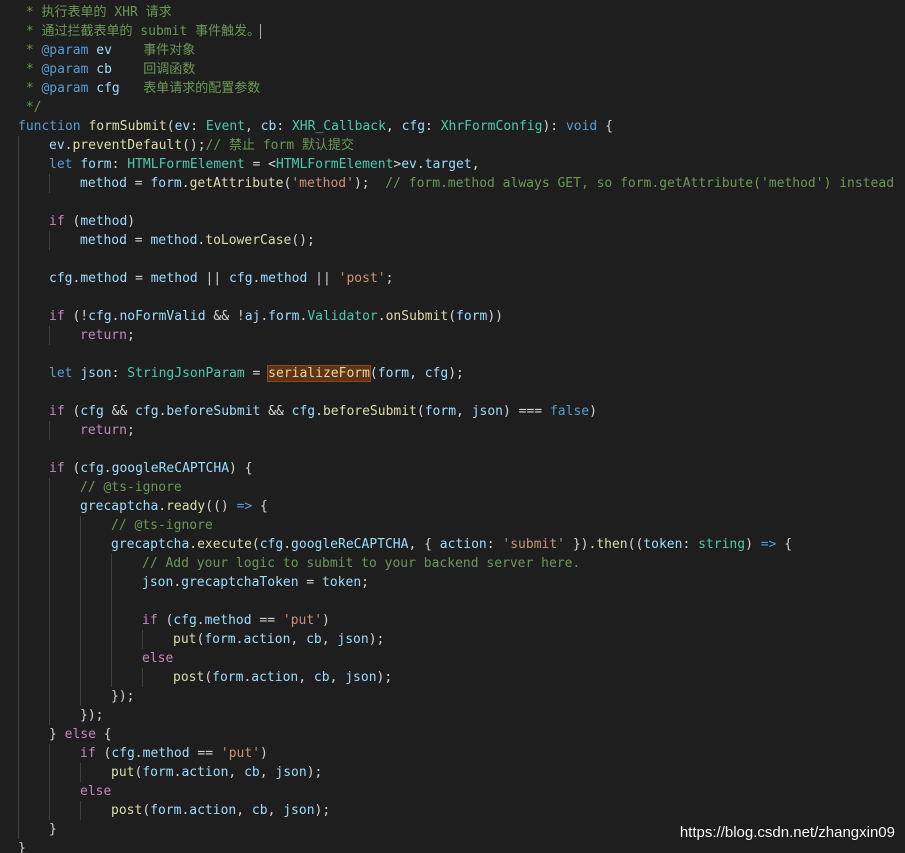  What do you see at coordinates (461, 734) in the screenshot?
I see `code-line: } else {` at bounding box center [461, 734].